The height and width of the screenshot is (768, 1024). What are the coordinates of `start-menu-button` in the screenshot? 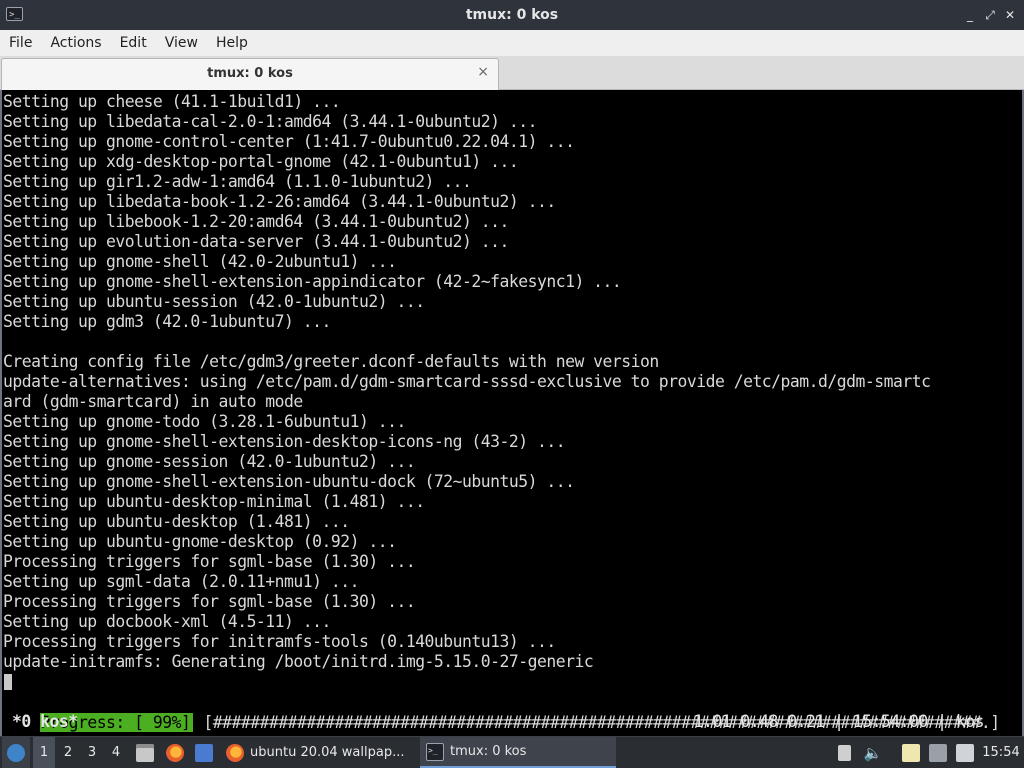 It's located at (16, 752).